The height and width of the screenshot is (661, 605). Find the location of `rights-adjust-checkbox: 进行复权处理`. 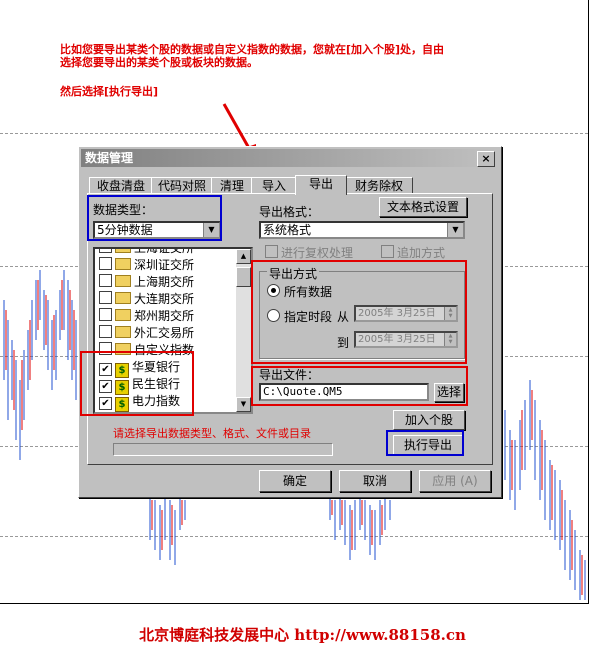

rights-adjust-checkbox: 进行复权处理 is located at coordinates (309, 252).